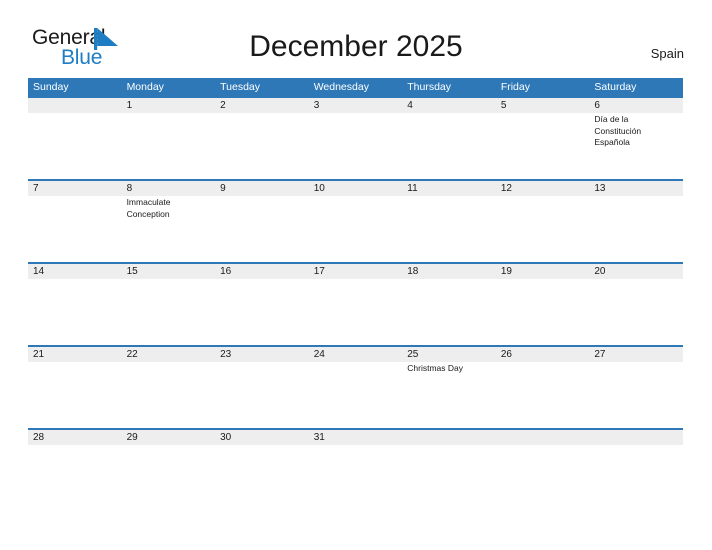 The width and height of the screenshot is (712, 550). What do you see at coordinates (262, 437) in the screenshot?
I see `day-number: 30` at bounding box center [262, 437].